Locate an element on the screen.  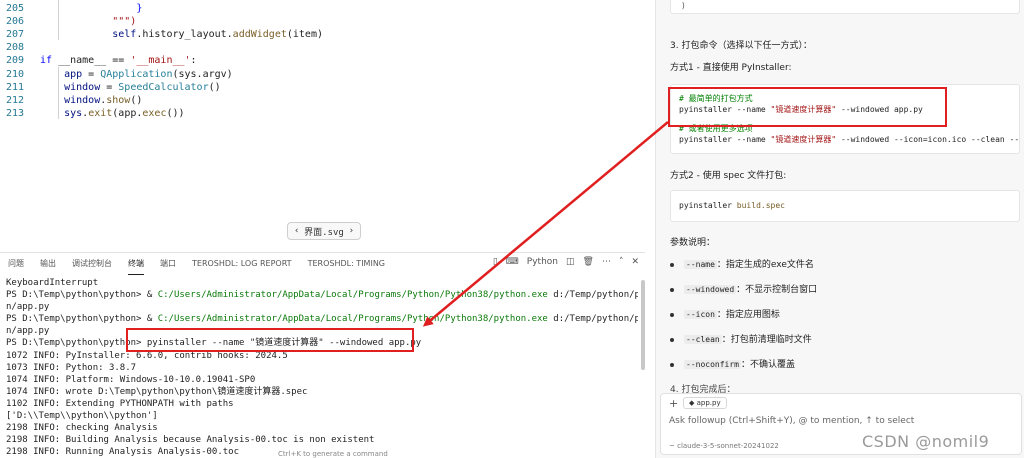
tab-debug-console: 调试控制台 is located at coordinates (92, 264).